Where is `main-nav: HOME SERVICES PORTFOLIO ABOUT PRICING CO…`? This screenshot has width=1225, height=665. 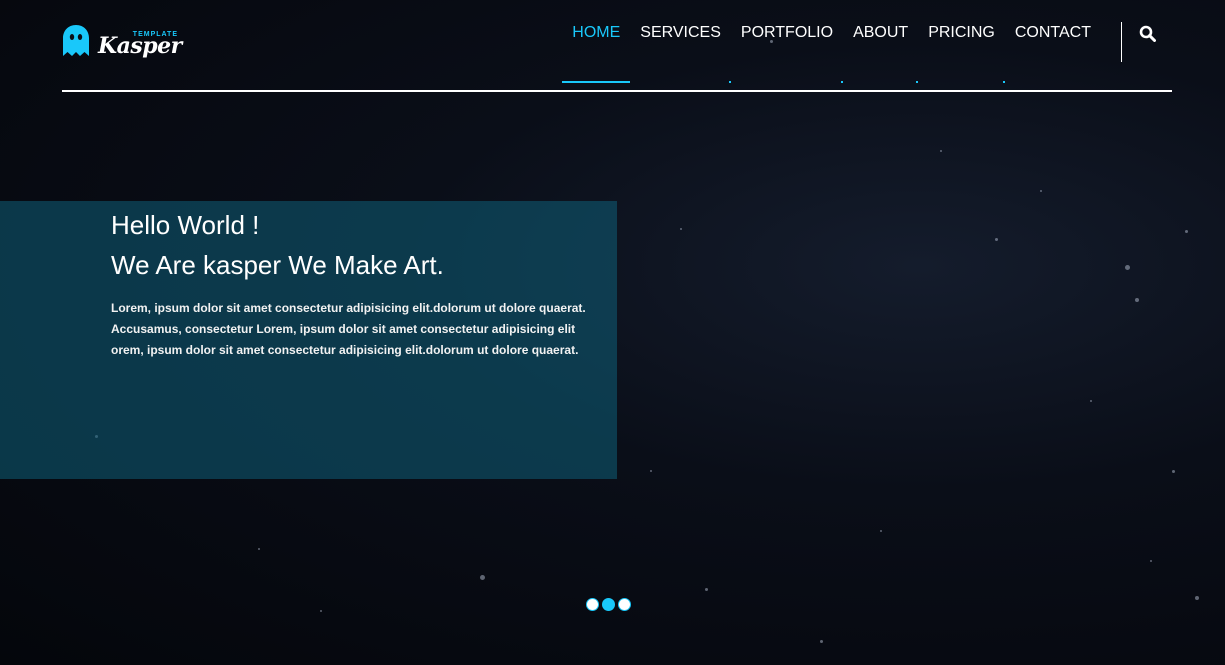
main-nav: HOME SERVICES PORTFOLIO ABOUT PRICING CO… is located at coordinates (867, 45).